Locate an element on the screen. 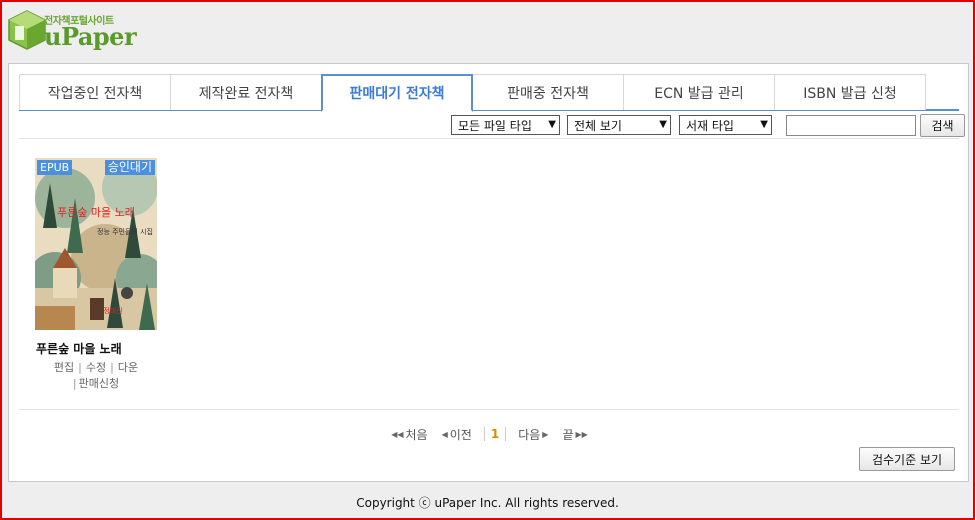  format-badge: EPUB is located at coordinates (55, 167).